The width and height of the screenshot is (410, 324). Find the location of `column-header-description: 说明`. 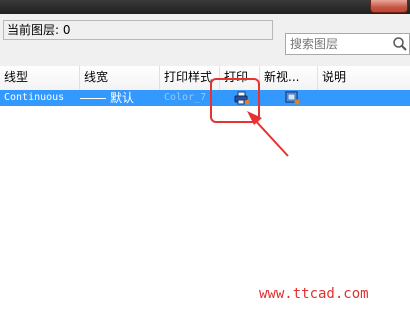

column-header-description: 说明 is located at coordinates (364, 78).